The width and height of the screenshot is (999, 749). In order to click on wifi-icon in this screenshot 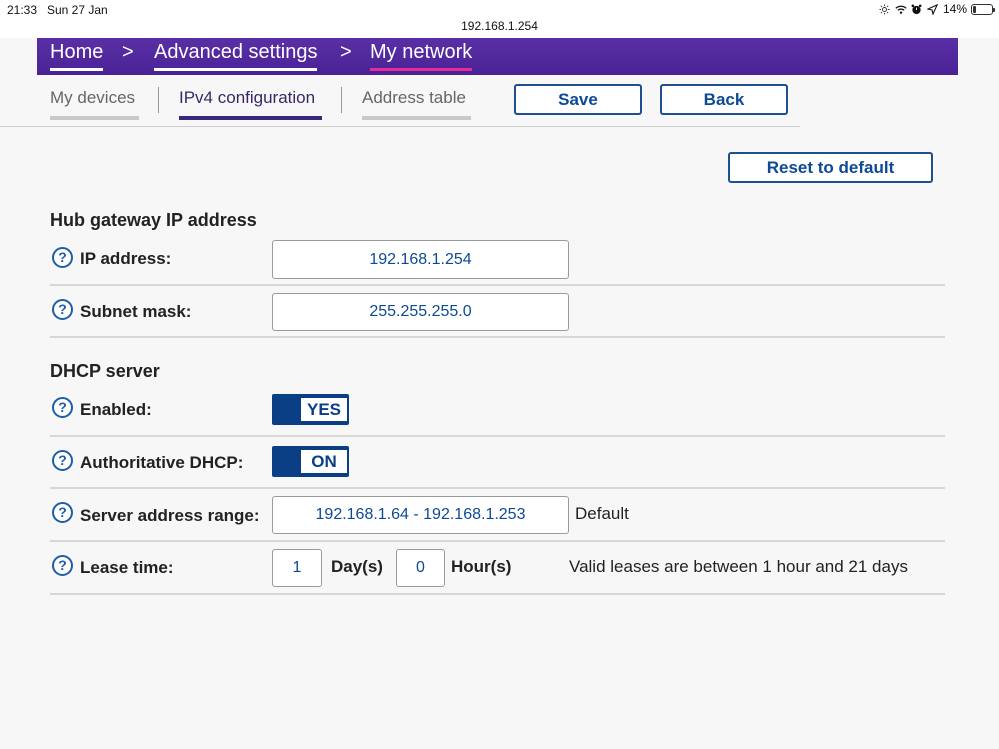, I will do `click(901, 9)`.